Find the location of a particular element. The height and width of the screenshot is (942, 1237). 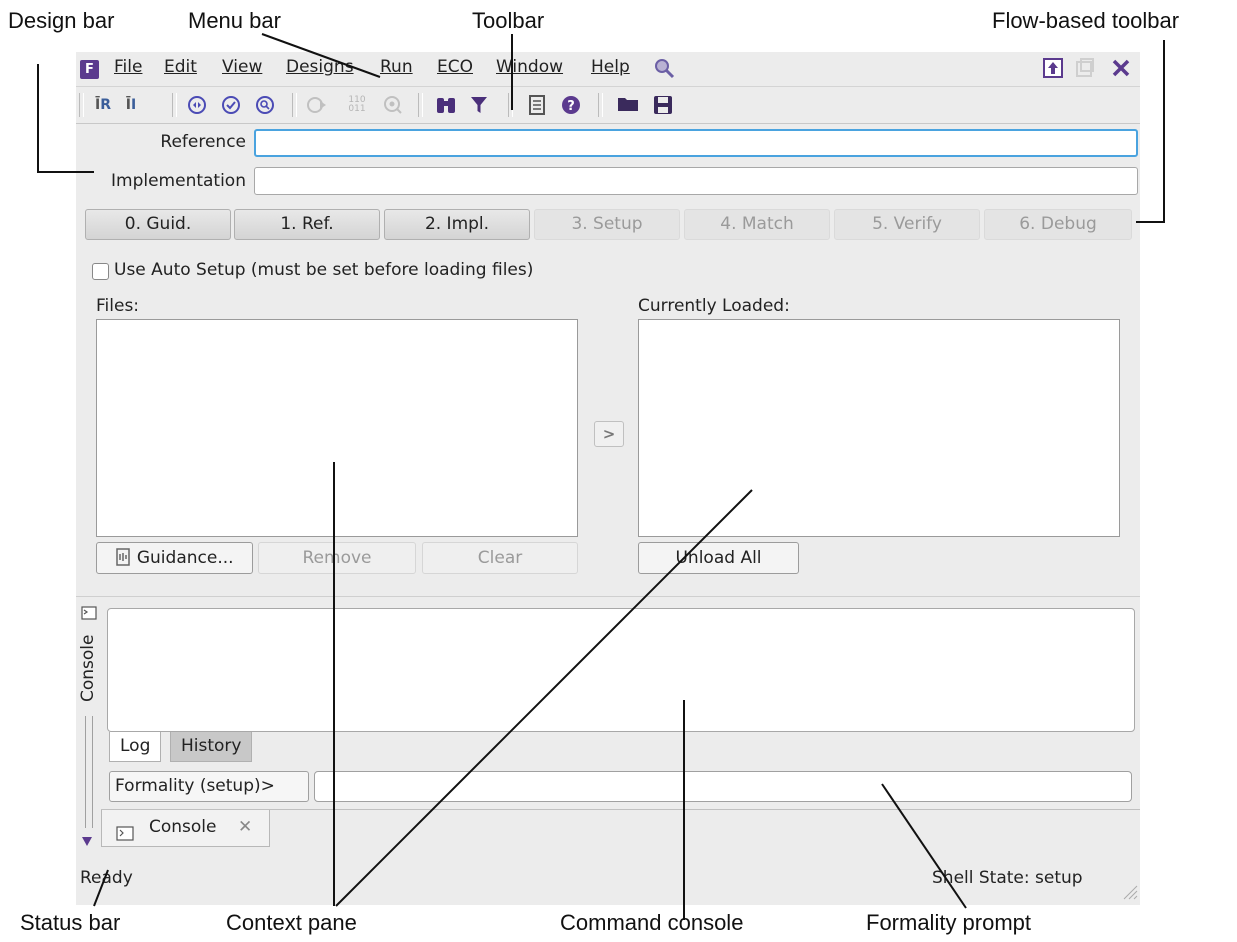

flow-step-reference: 1. Ref. is located at coordinates (307, 224).